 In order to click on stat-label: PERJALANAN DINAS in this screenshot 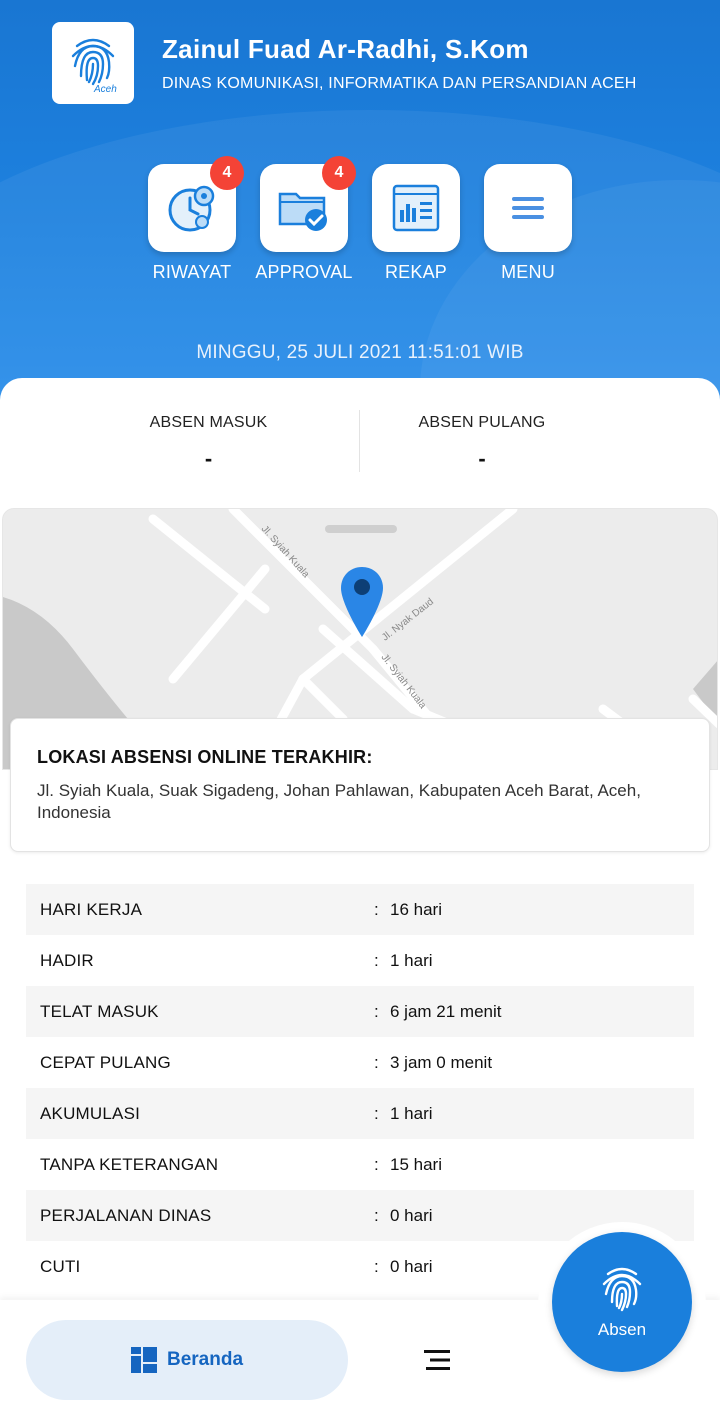, I will do `click(126, 1215)`.